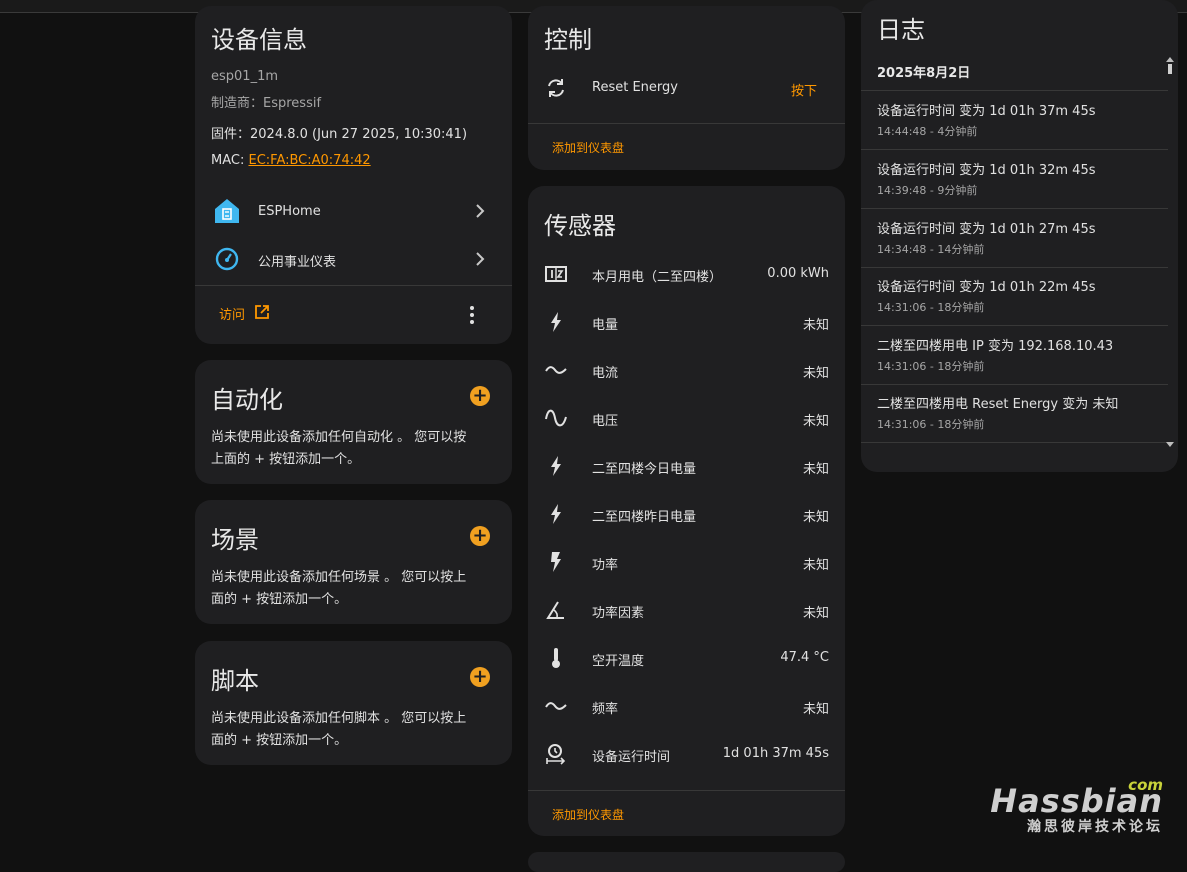 Image resolution: width=1187 pixels, height=872 pixels. Describe the element at coordinates (279, 740) in the screenshot. I see `script-description-line2: 面的 + 按钮添加一个。` at that location.